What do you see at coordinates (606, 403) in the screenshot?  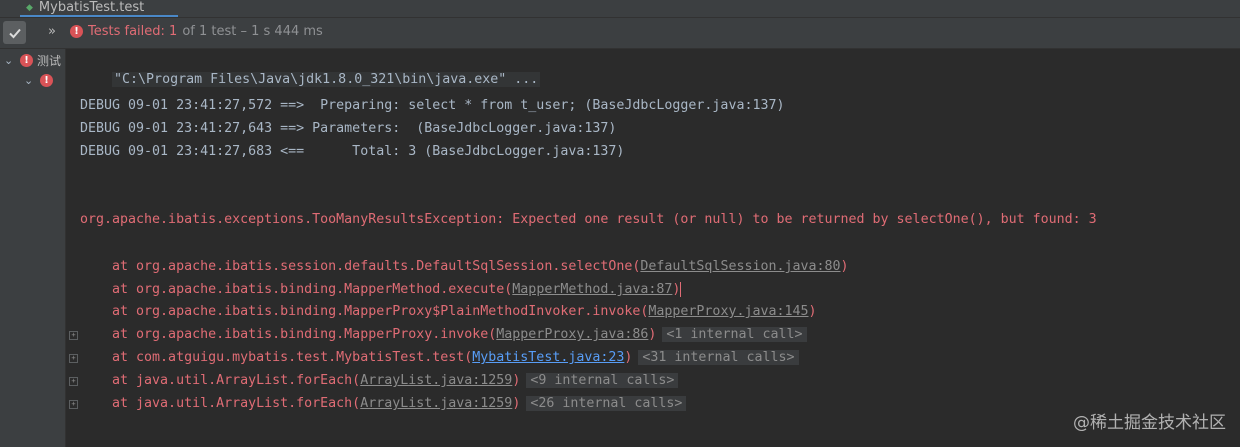 I see `internal-calls-fold: <26 internal calls>` at bounding box center [606, 403].